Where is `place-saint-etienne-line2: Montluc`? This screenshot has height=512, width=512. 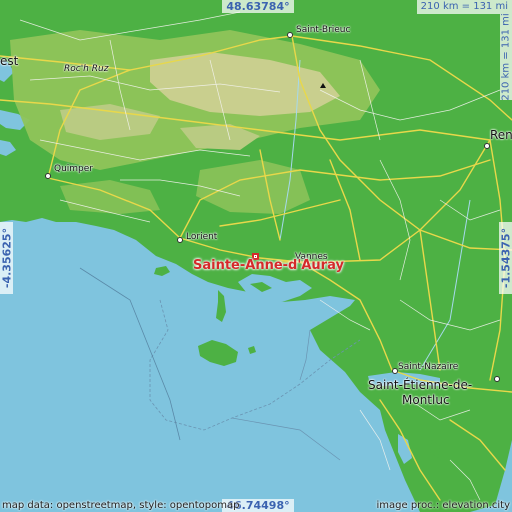
place-saint-etienne-line2: Montluc is located at coordinates (426, 400).